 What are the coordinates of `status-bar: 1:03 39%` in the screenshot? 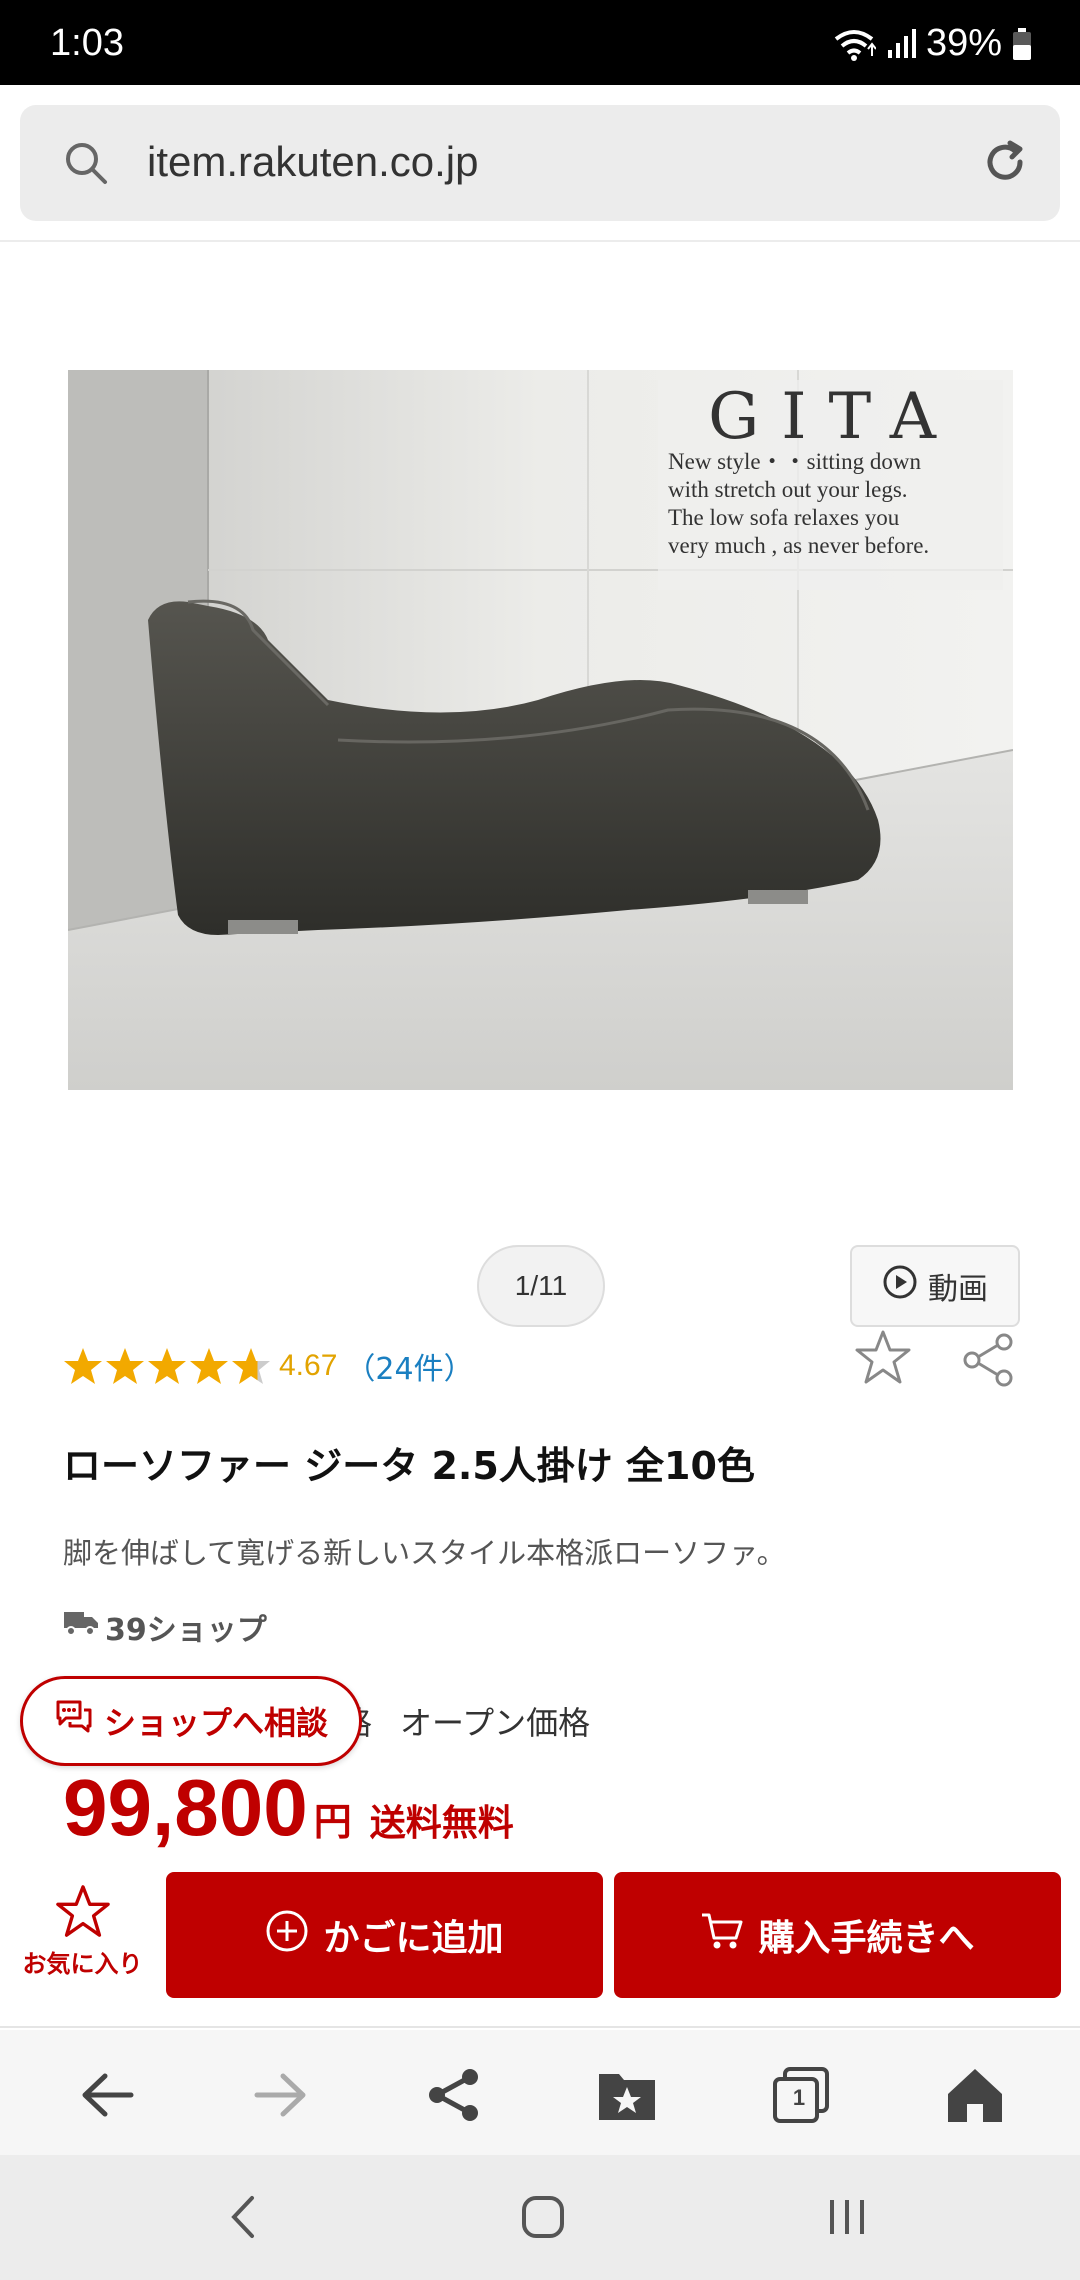 It's located at (540, 42).